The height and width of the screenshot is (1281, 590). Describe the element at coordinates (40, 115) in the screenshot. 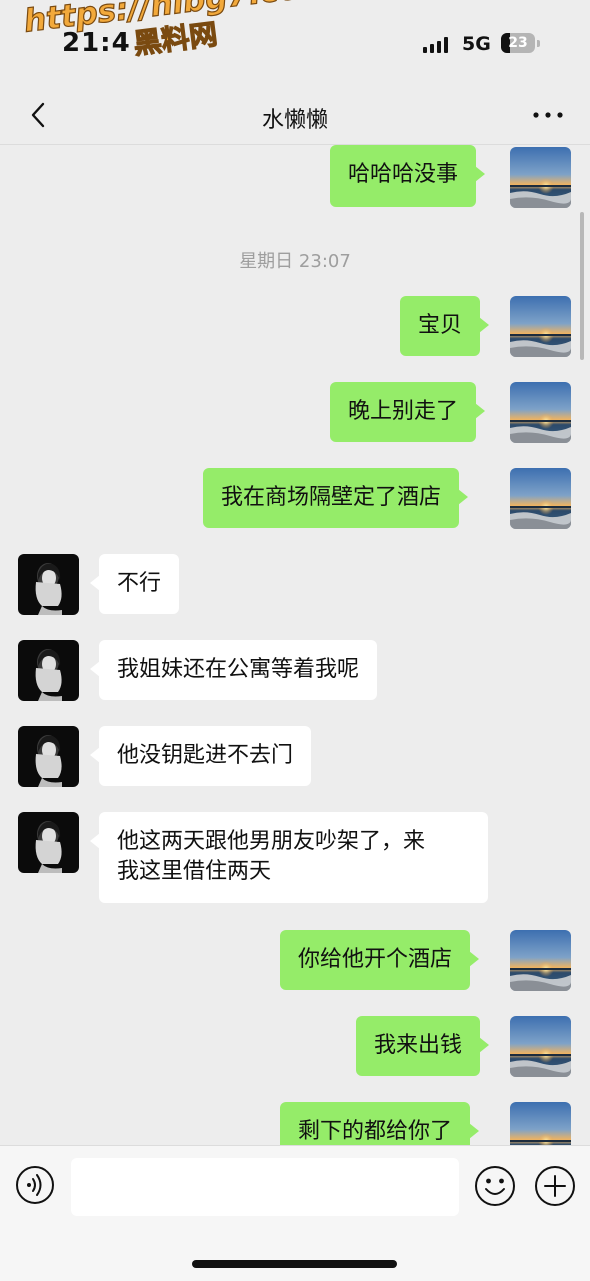

I see `chevron-left-icon` at that location.